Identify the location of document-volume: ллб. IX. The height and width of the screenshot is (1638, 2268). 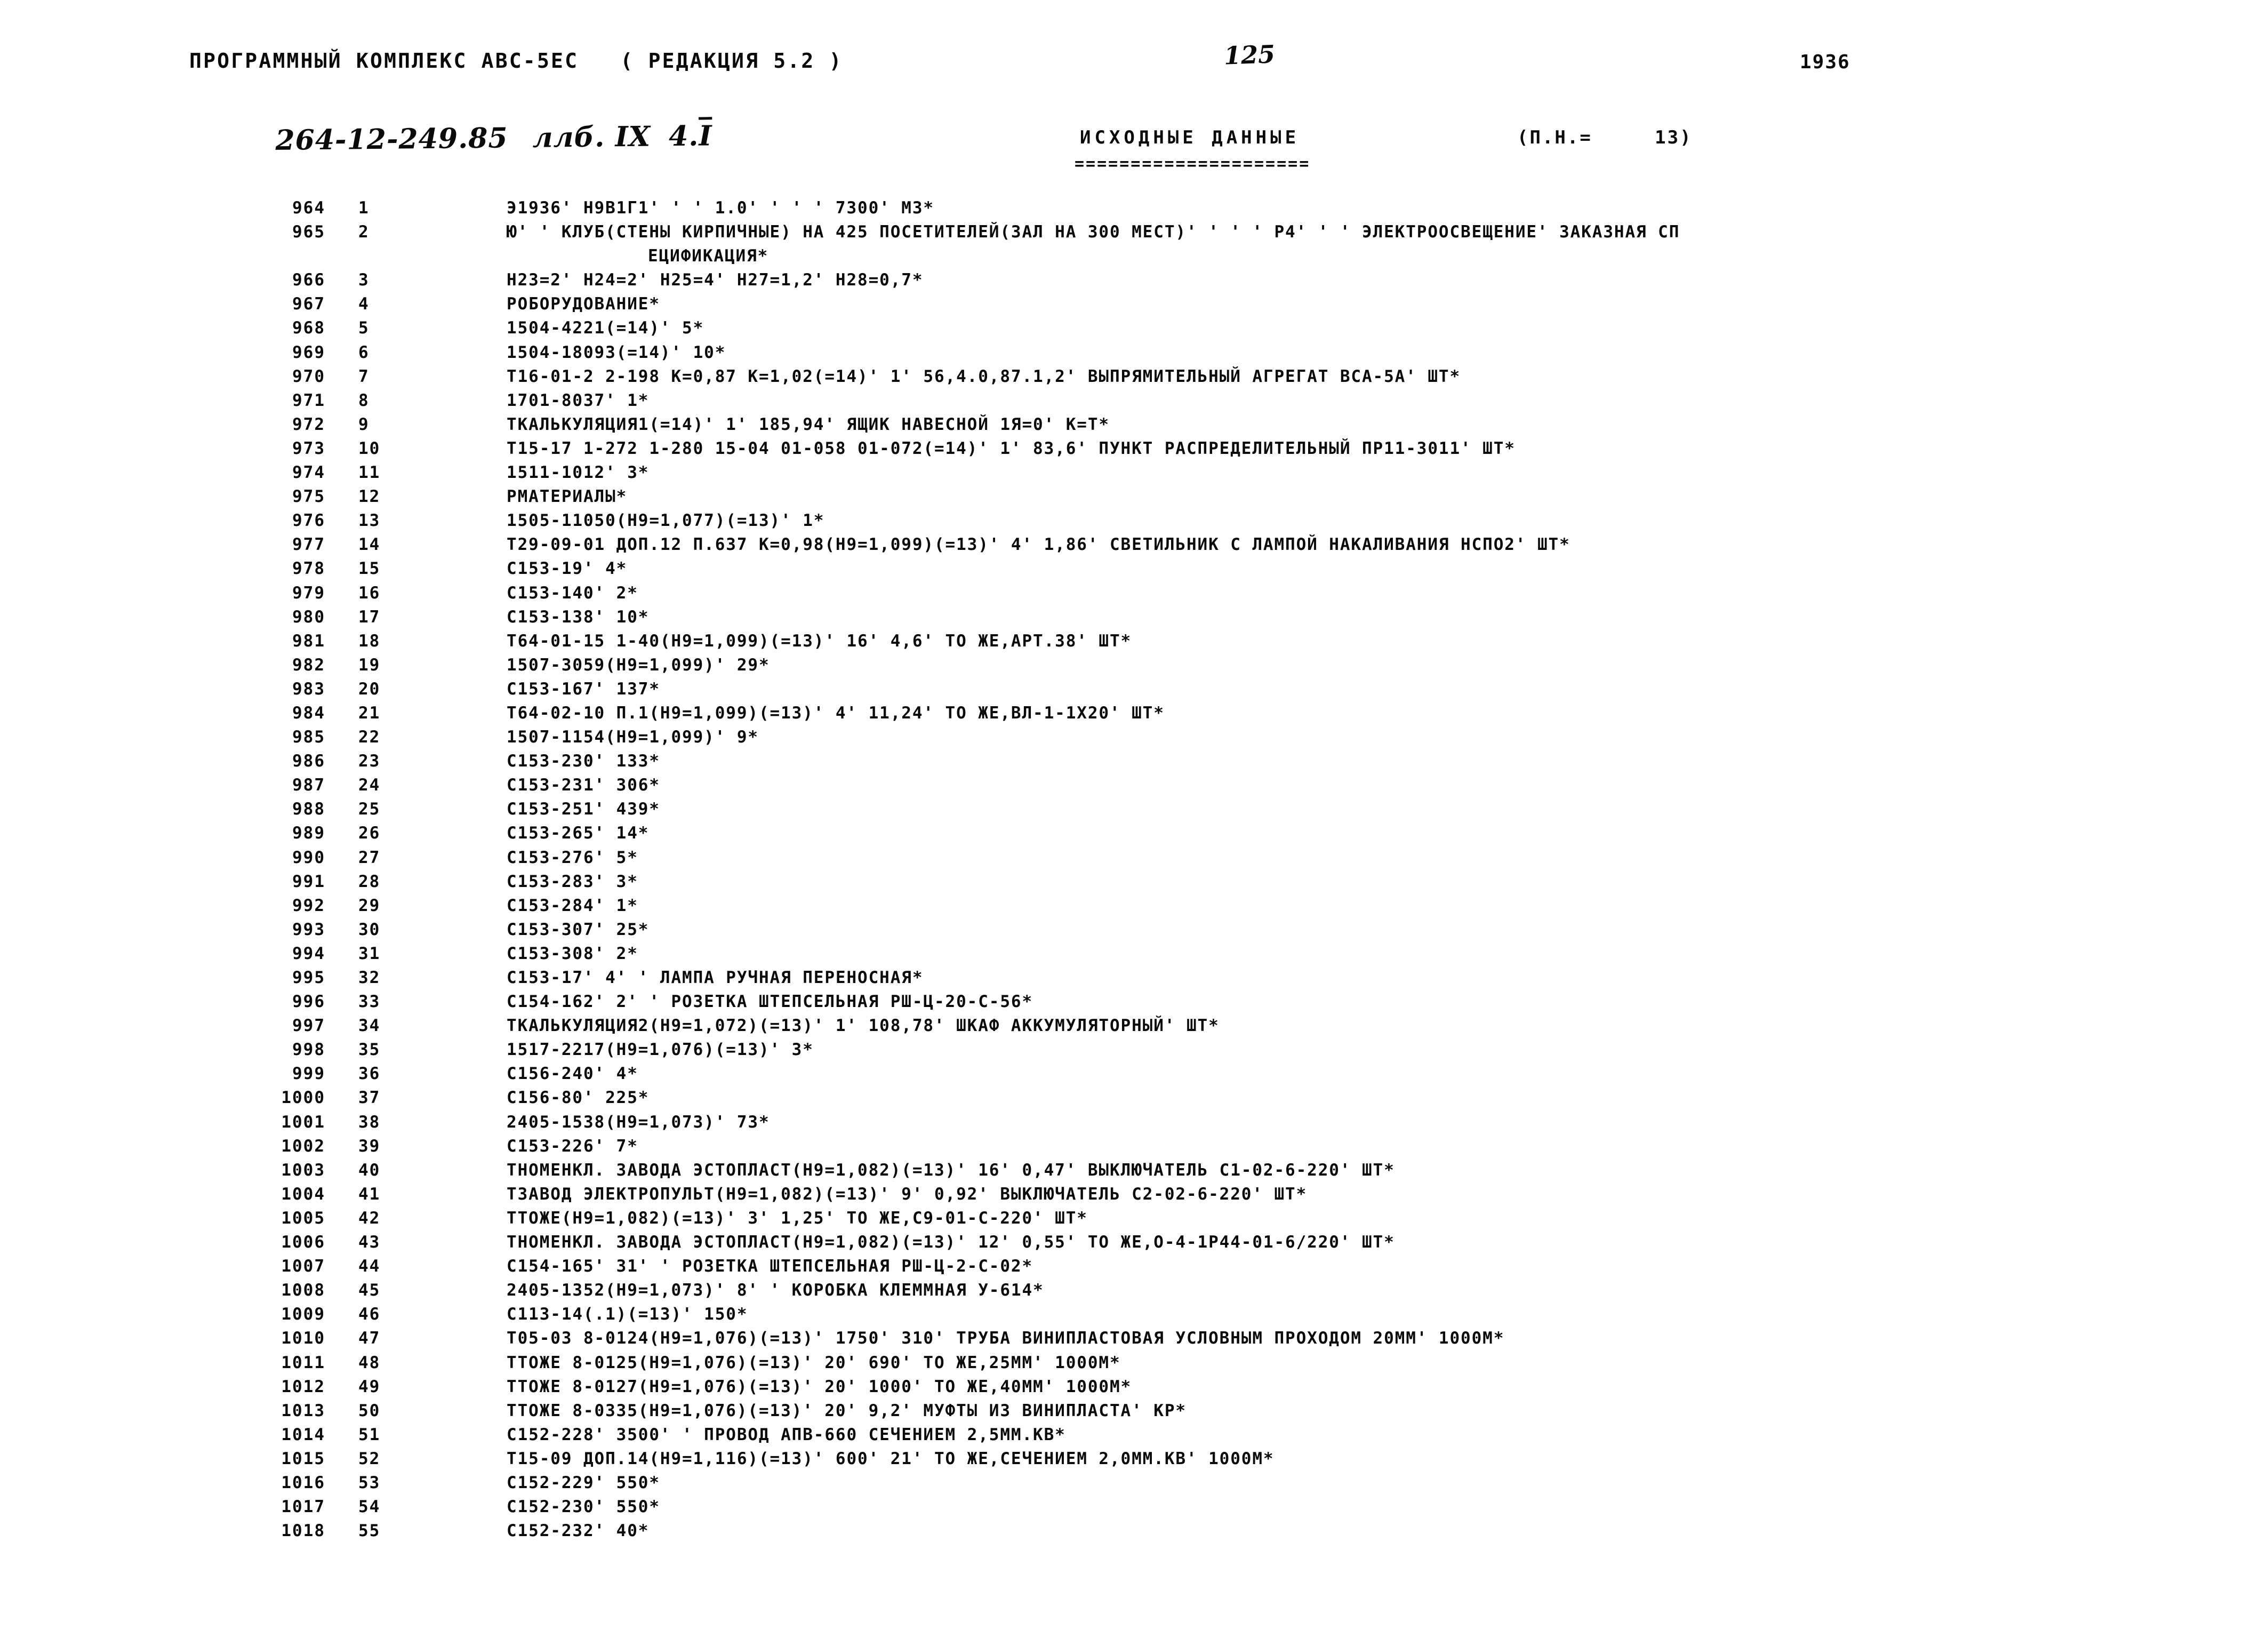
(591, 137).